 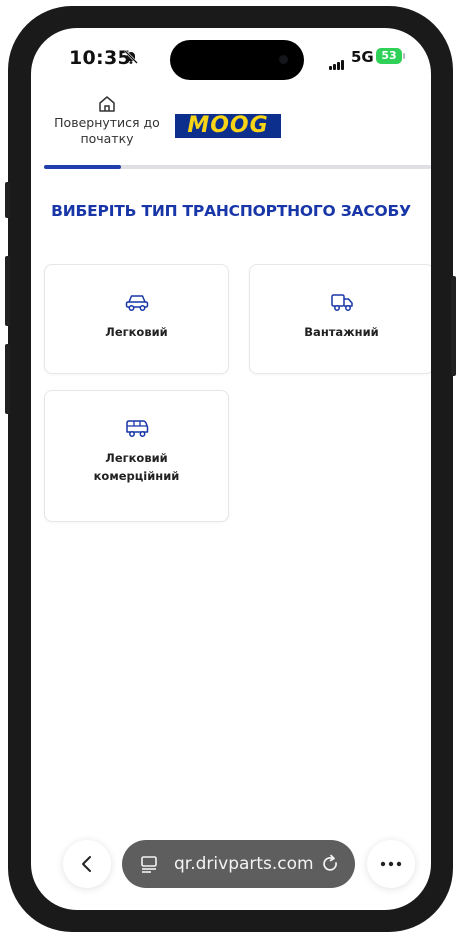 I want to click on home-link-label: Повернутися до початку, so click(x=107, y=130).